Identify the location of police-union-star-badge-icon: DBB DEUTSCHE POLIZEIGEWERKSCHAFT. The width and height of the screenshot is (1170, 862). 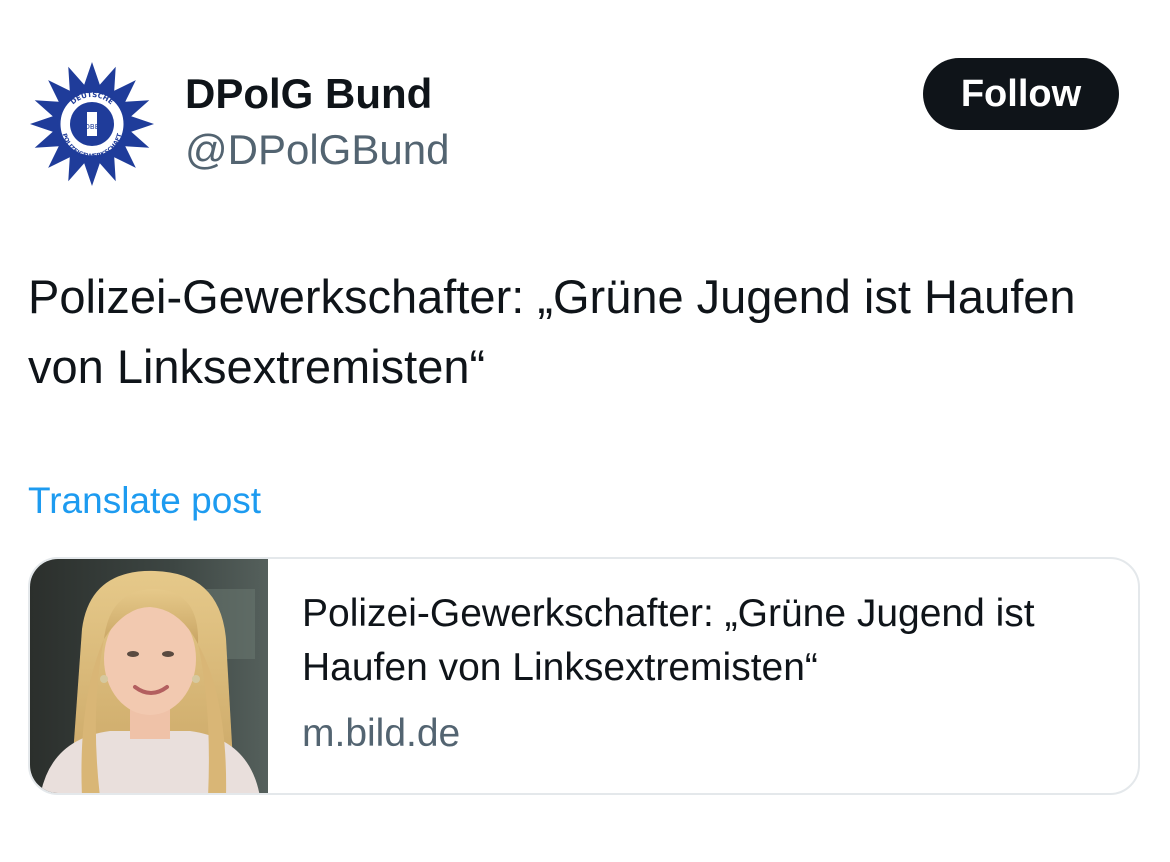
(92, 124).